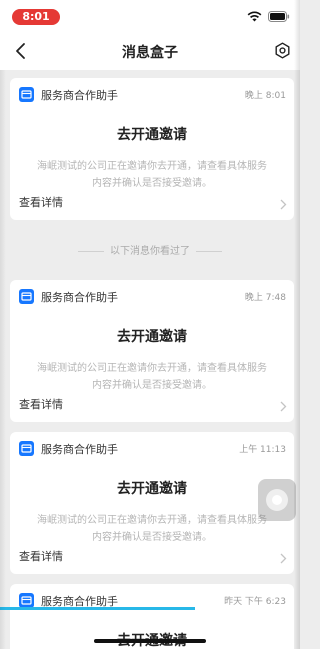  I want to click on home-indicator, so click(150, 641).